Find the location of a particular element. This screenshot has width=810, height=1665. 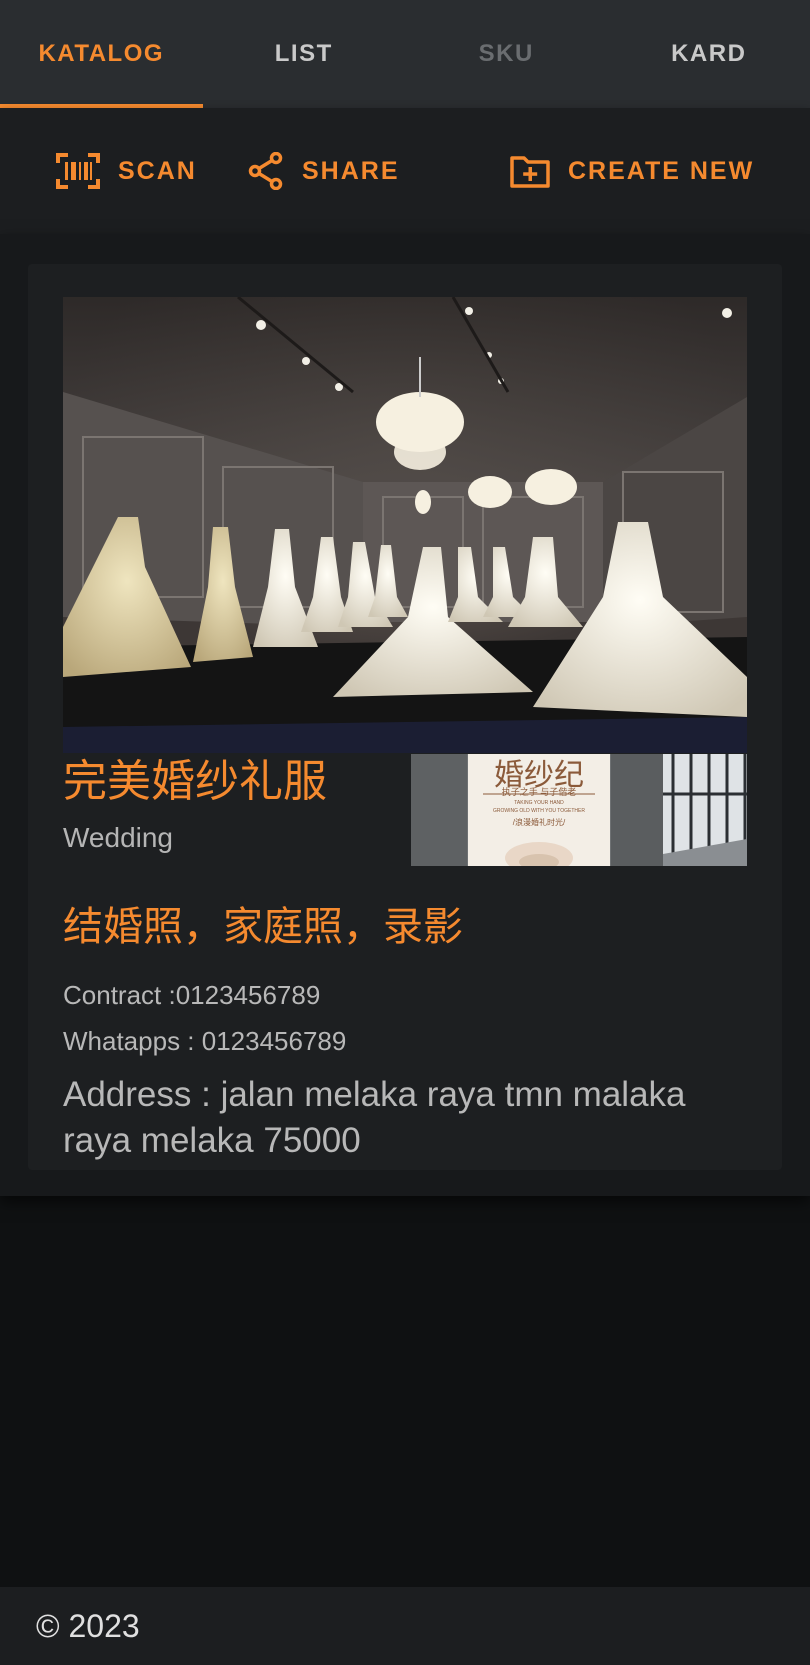

tab-kard: KARD is located at coordinates (709, 54).